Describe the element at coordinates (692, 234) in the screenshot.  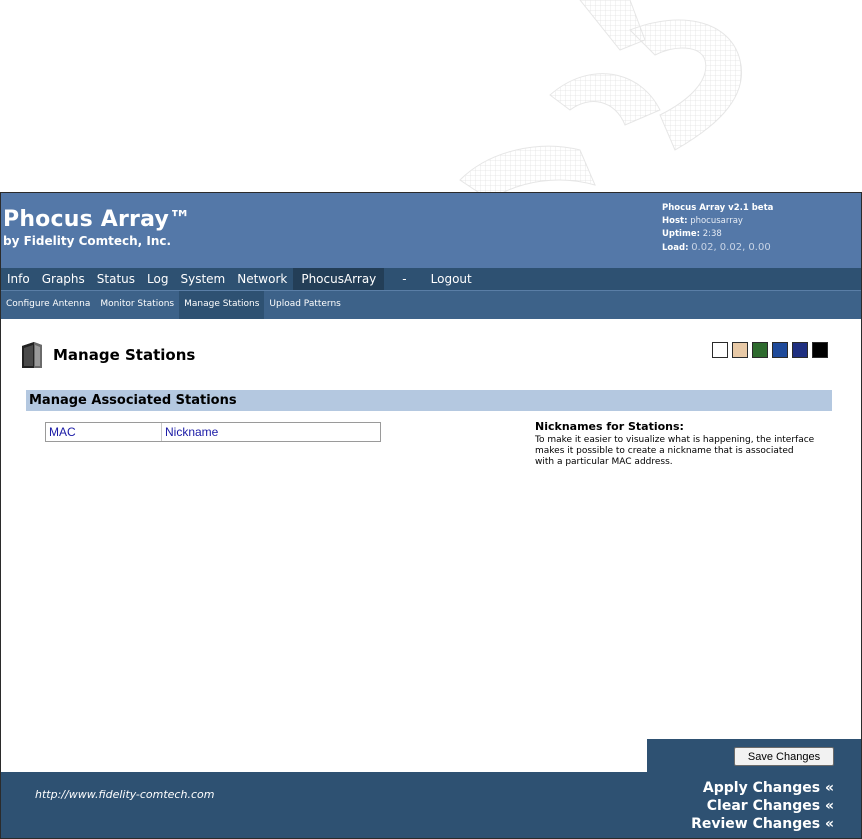
I see `uptime-line: Uptime: 2:38` at that location.